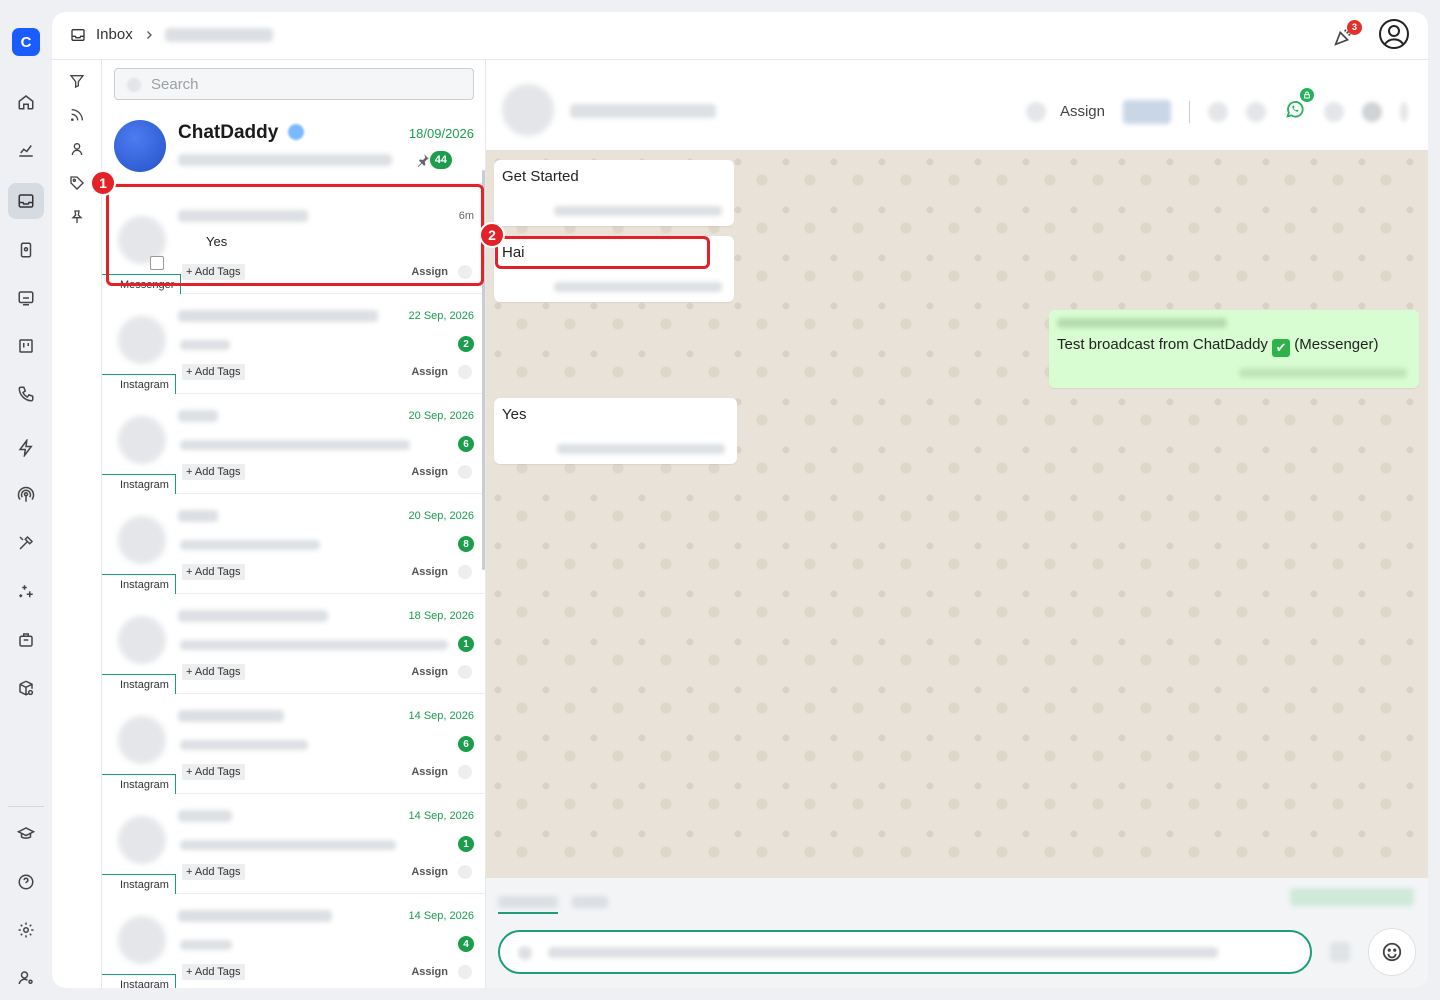  Describe the element at coordinates (1404, 111) in the screenshot. I see `more-options-icon` at that location.